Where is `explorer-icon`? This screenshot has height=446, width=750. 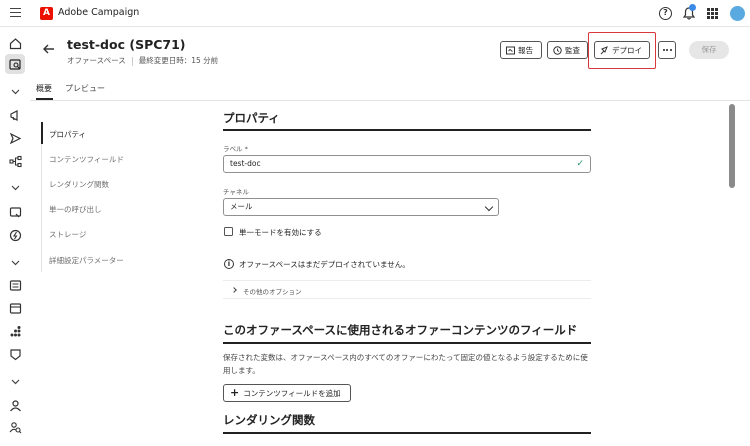 explorer-icon is located at coordinates (15, 64).